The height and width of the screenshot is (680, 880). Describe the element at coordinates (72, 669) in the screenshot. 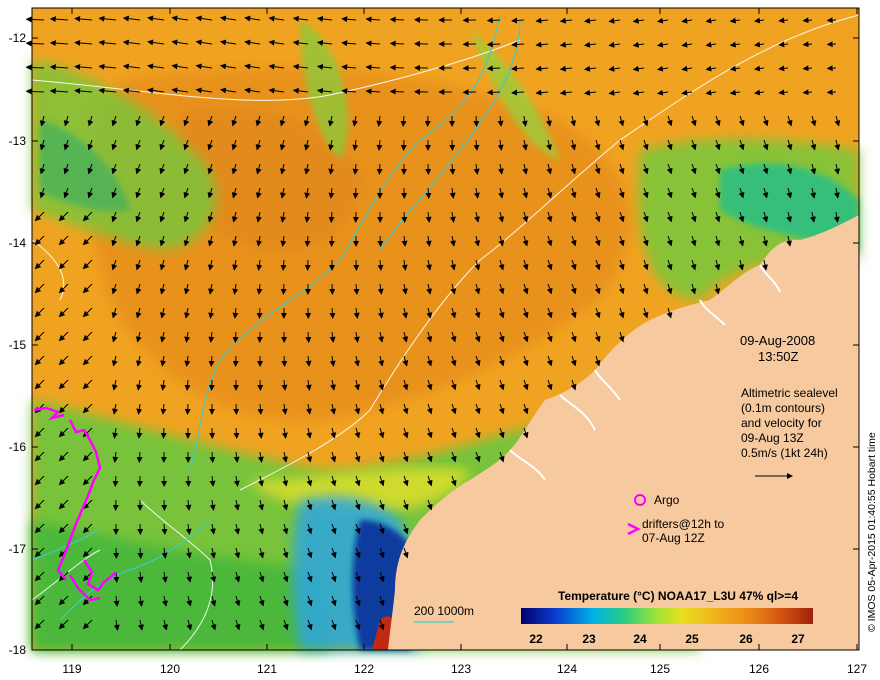

I see `lon-tick: 119` at that location.